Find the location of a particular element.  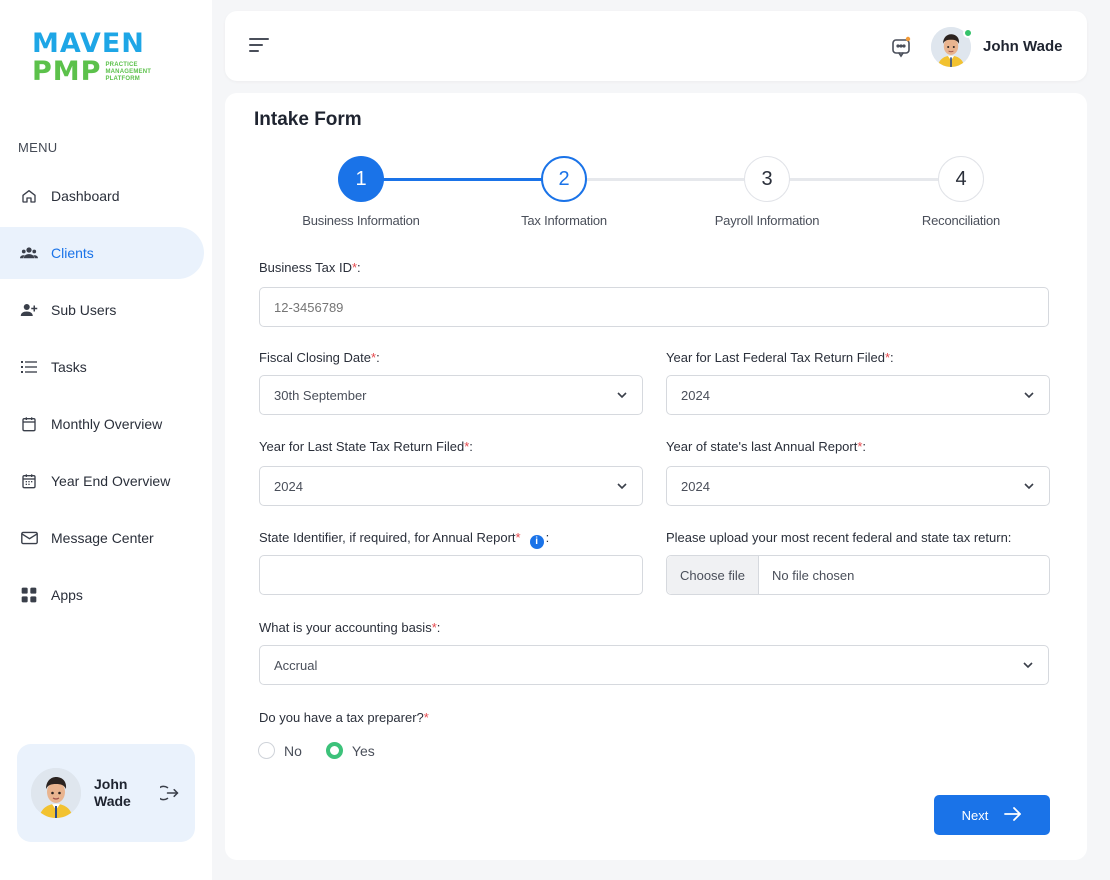

sidebar-item-label: Monthly Overview is located at coordinates (107, 424).